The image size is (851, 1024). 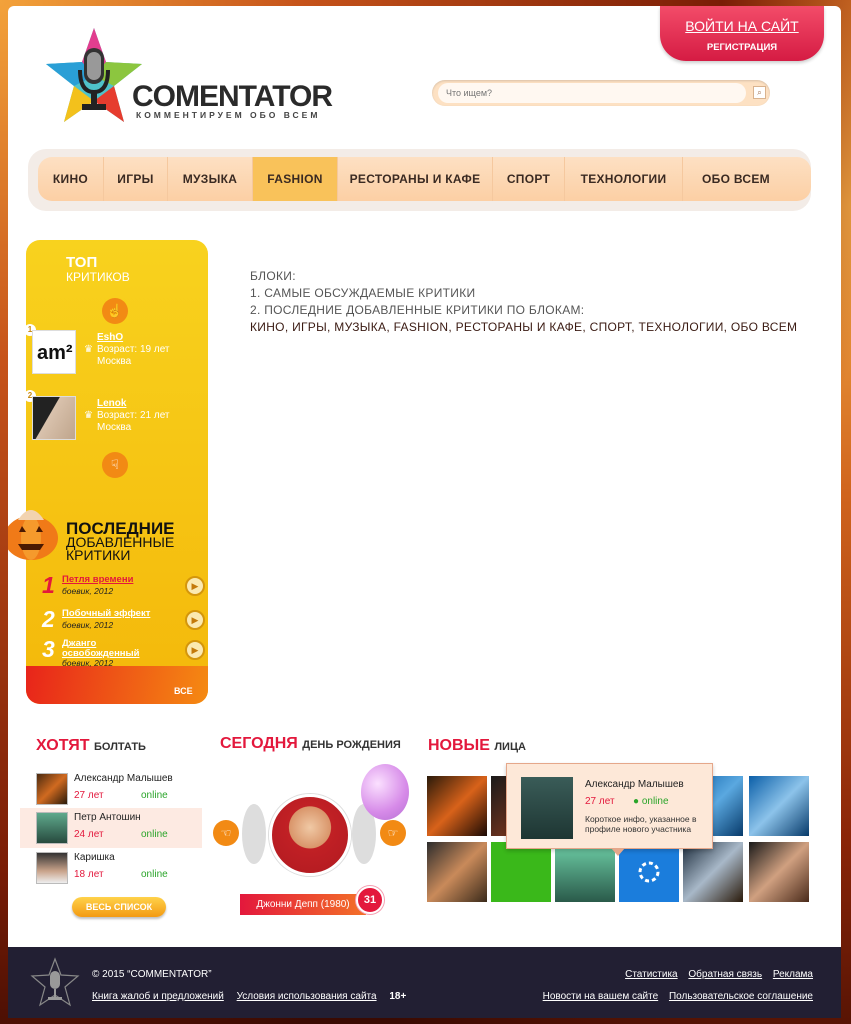 What do you see at coordinates (54, 352) in the screenshot?
I see `avatar: am²` at bounding box center [54, 352].